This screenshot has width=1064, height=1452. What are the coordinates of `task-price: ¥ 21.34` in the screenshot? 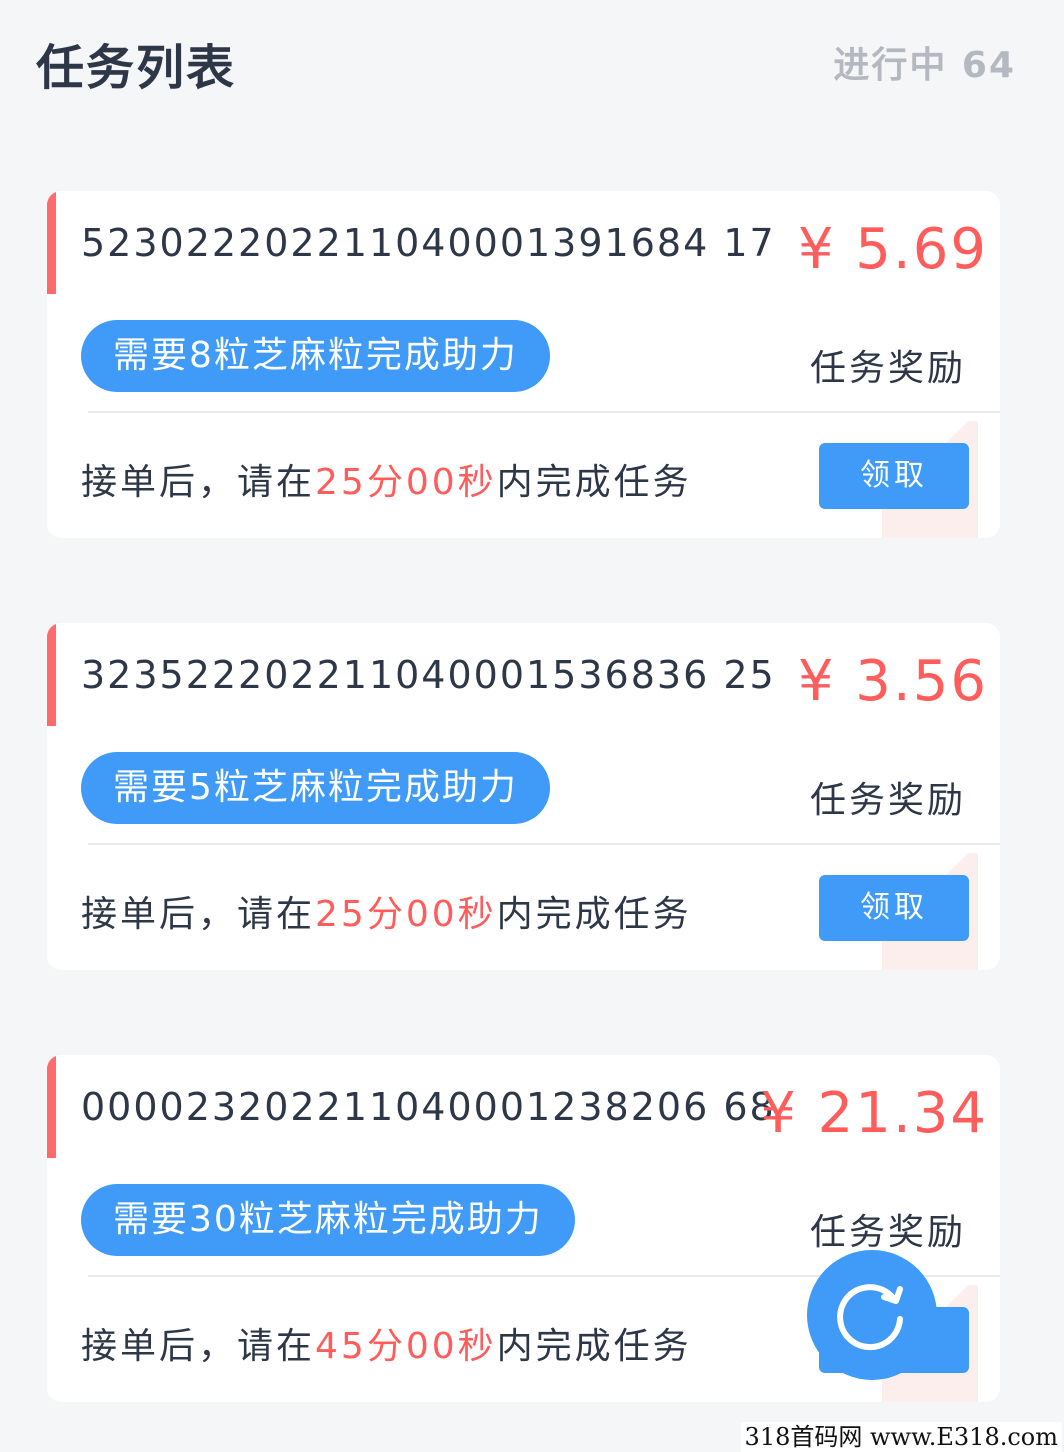 It's located at (874, 1113).